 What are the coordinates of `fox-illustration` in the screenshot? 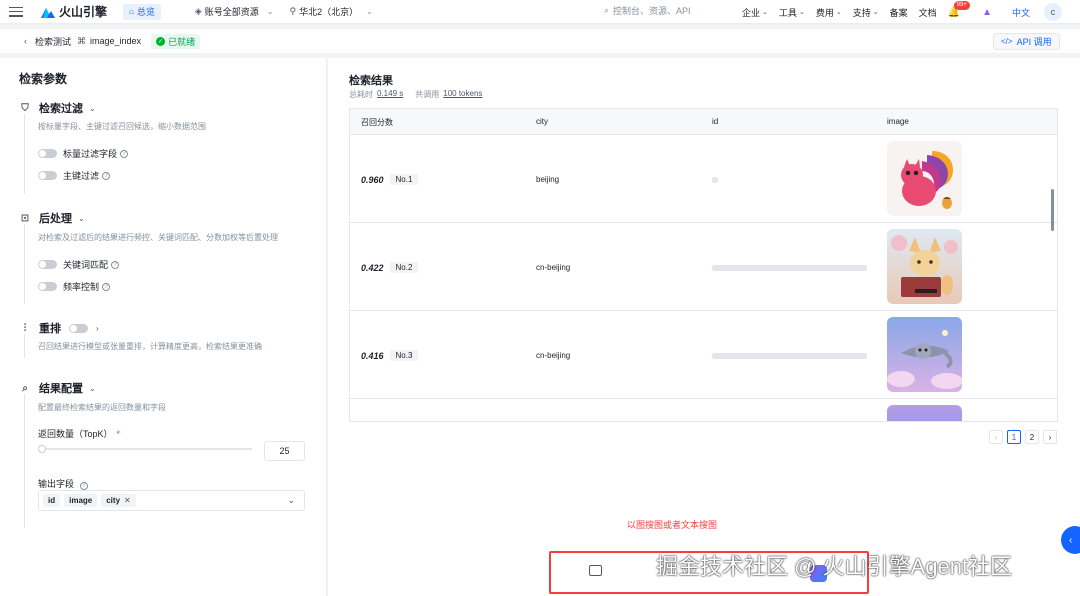 It's located at (924, 266).